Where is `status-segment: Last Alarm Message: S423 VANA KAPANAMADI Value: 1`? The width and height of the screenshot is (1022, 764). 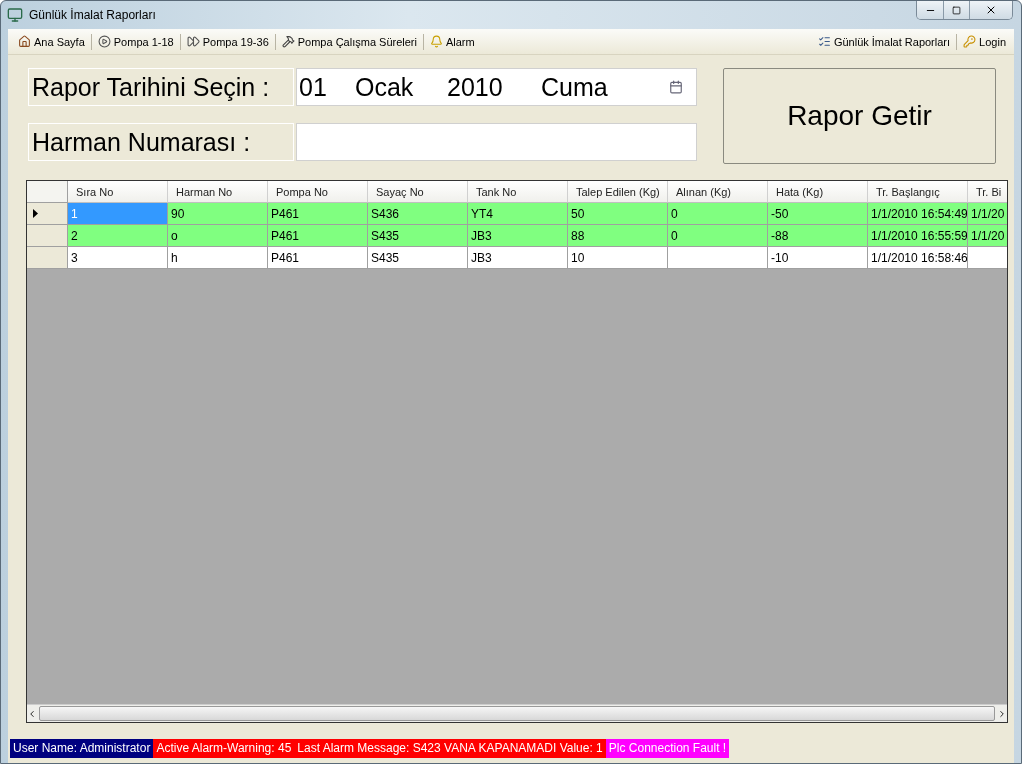
status-segment: Last Alarm Message: S423 VANA KAPANAMADI Value: 1 is located at coordinates (450, 748).